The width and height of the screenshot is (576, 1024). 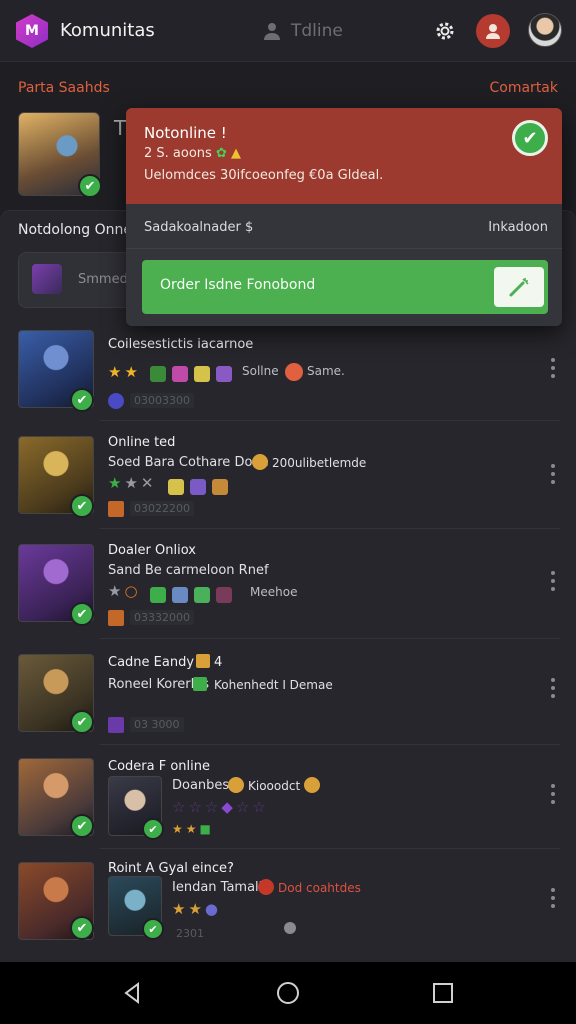 What do you see at coordinates (272, 31) in the screenshot?
I see `user-icon` at bounding box center [272, 31].